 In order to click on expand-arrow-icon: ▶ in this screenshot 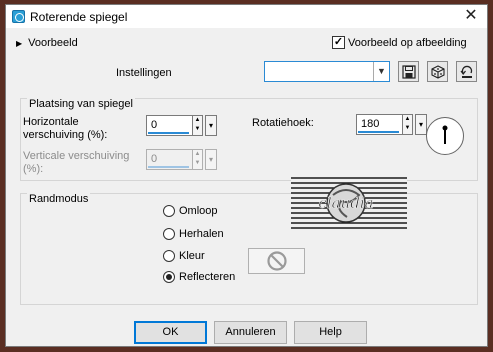, I will do `click(19, 43)`.